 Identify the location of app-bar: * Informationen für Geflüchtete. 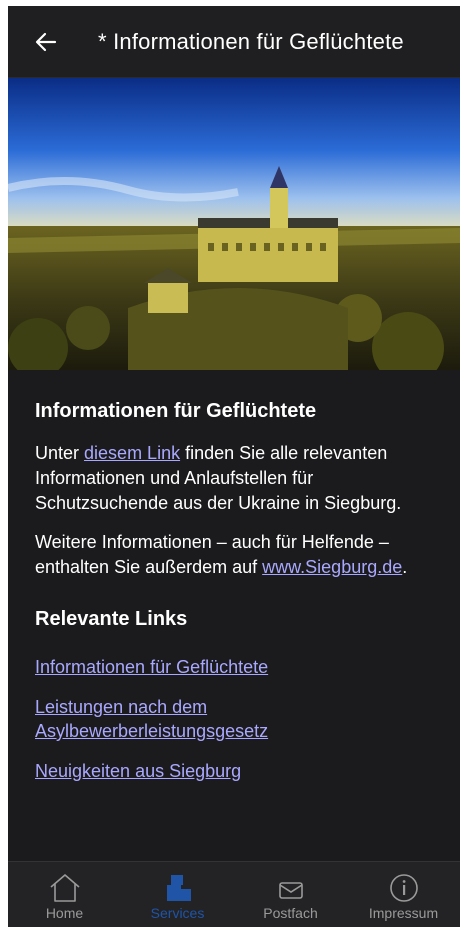
(234, 42).